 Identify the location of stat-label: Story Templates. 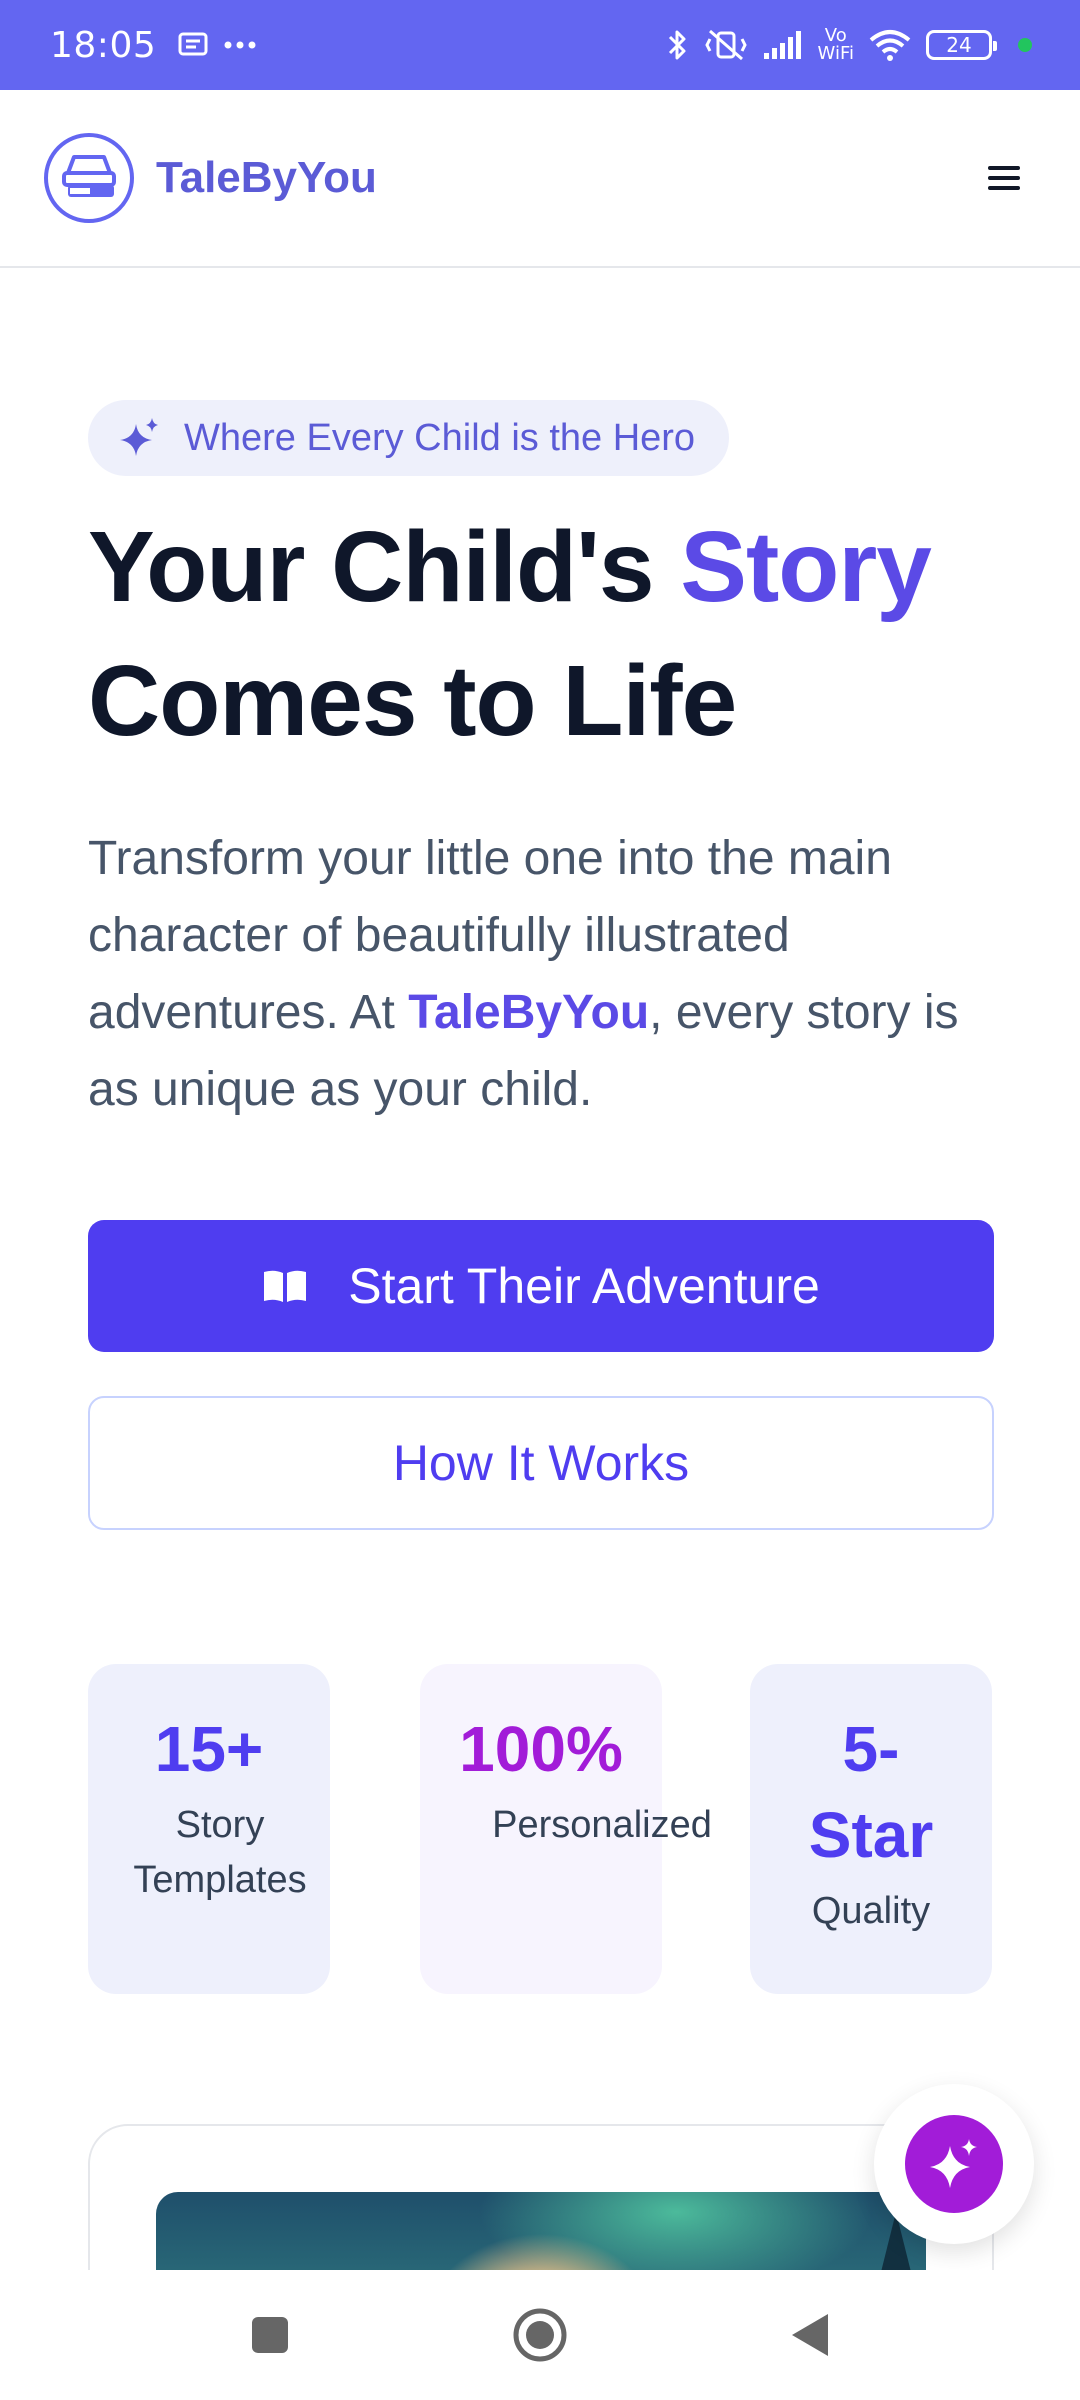
(220, 1852).